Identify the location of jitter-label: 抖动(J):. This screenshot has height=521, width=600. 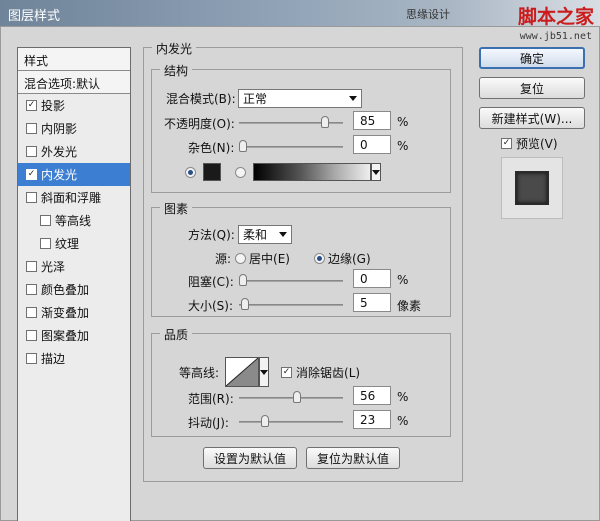
(208, 423).